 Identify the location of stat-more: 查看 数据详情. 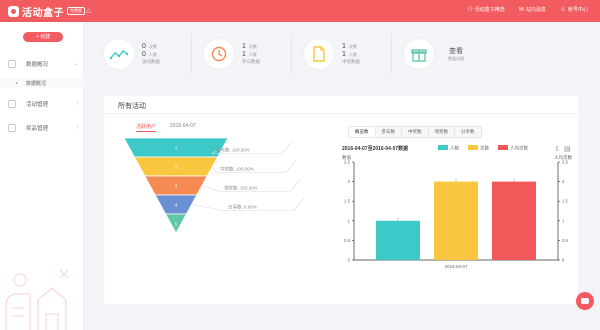
(442, 54).